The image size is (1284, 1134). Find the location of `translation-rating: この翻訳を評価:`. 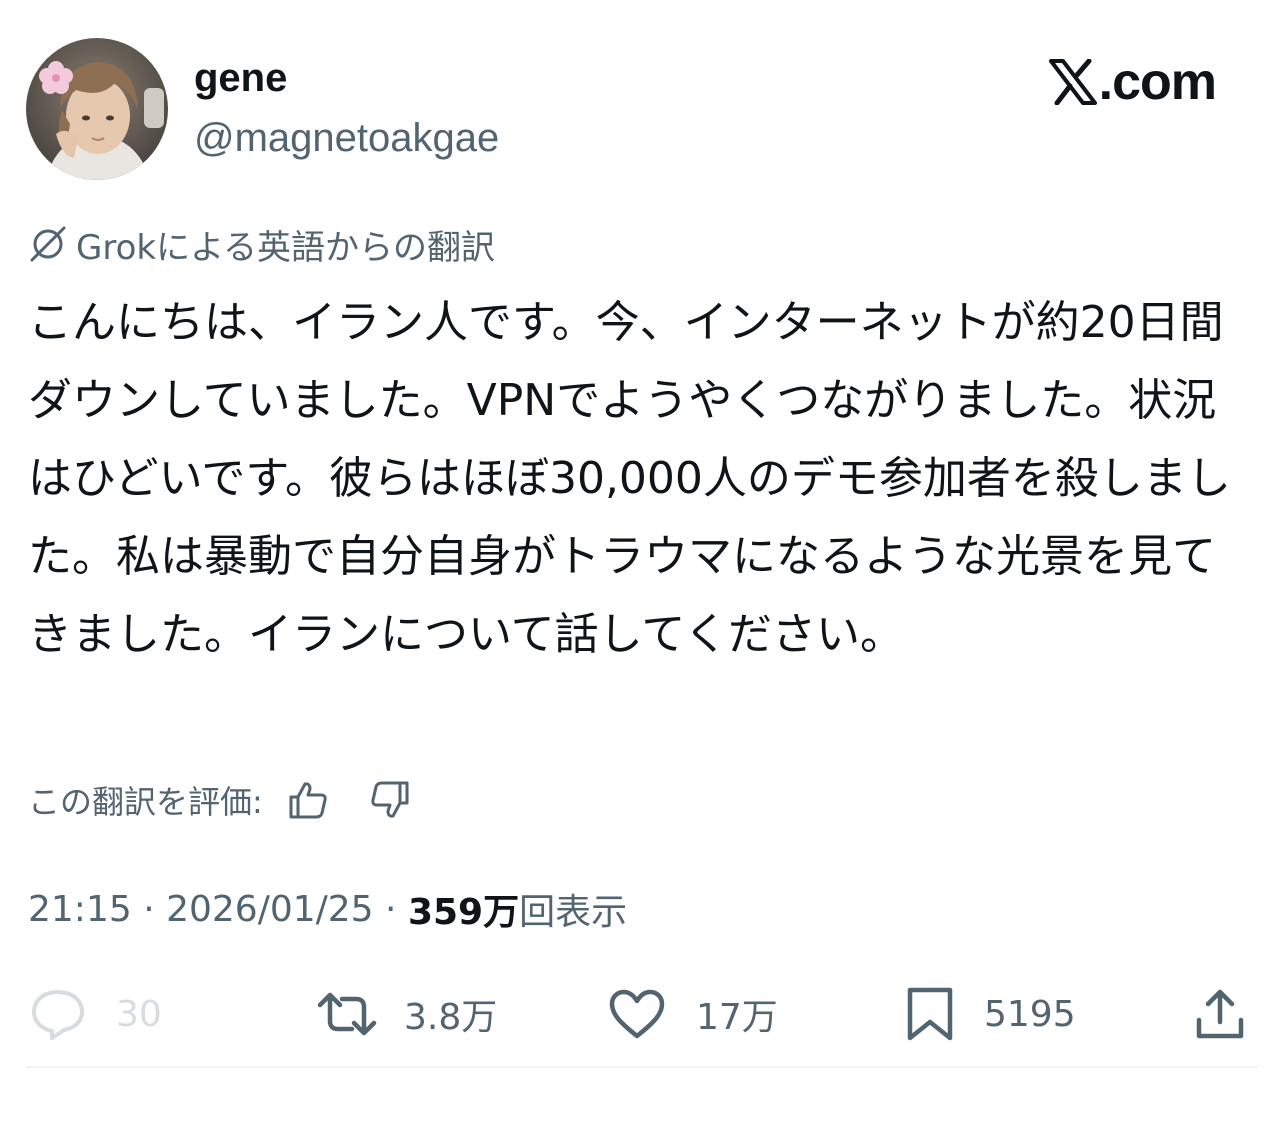

translation-rating: この翻訳を評価: is located at coordinates (221, 800).